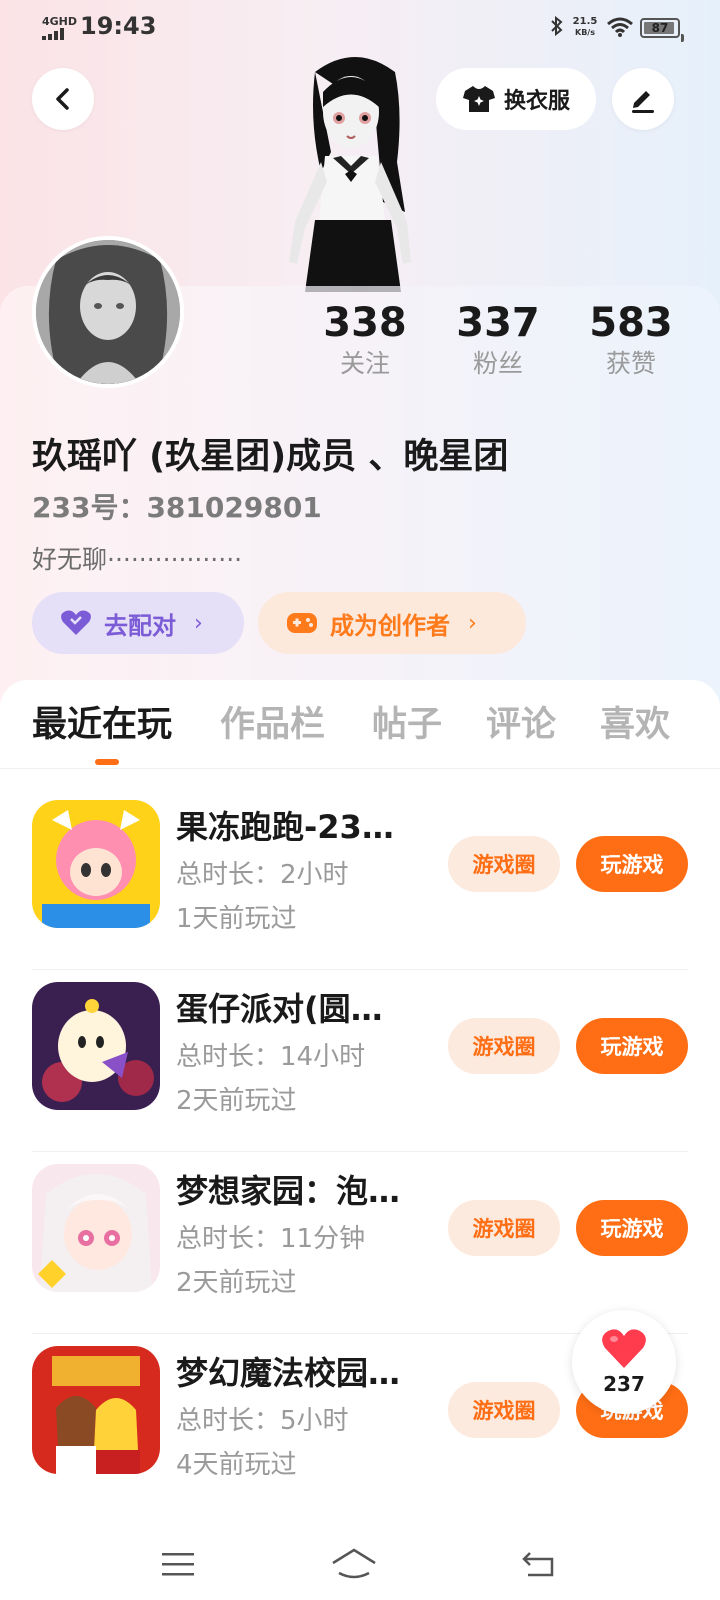 Image resolution: width=720 pixels, height=1600 pixels. I want to click on stat-following: 338 关注, so click(365, 341).